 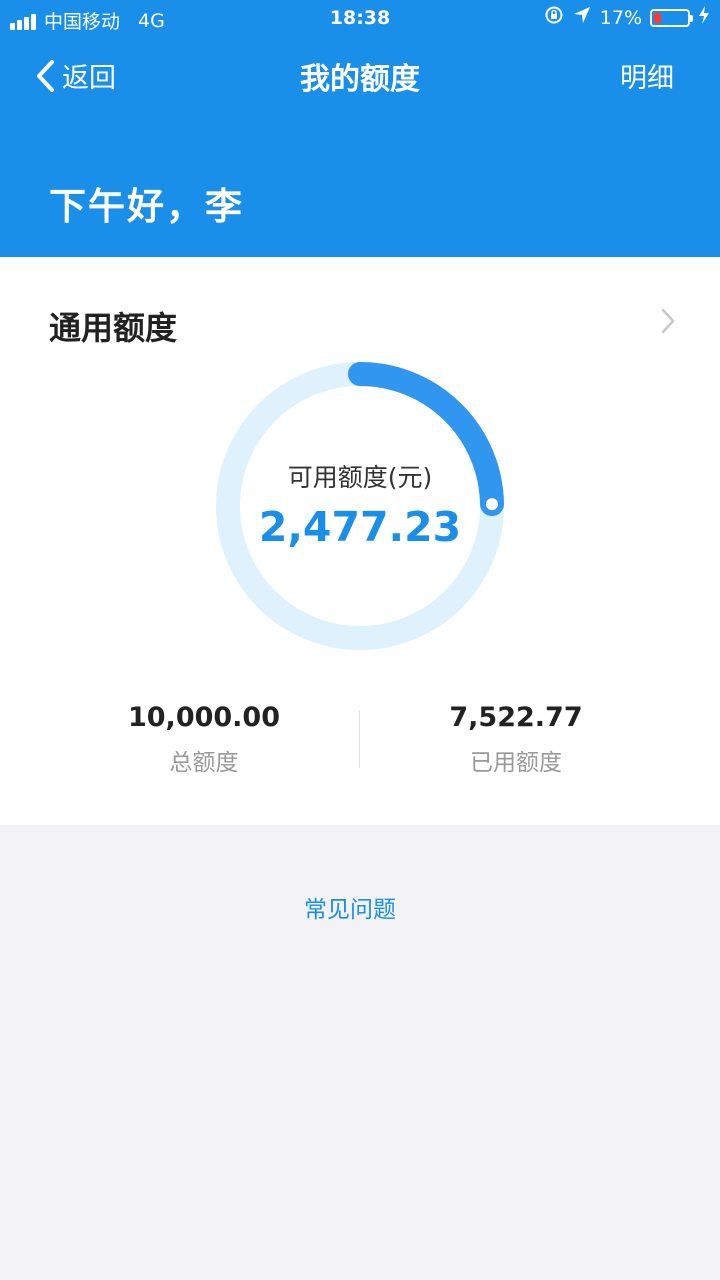 What do you see at coordinates (516, 717) in the screenshot?
I see `used-credit-value: 7,522.77` at bounding box center [516, 717].